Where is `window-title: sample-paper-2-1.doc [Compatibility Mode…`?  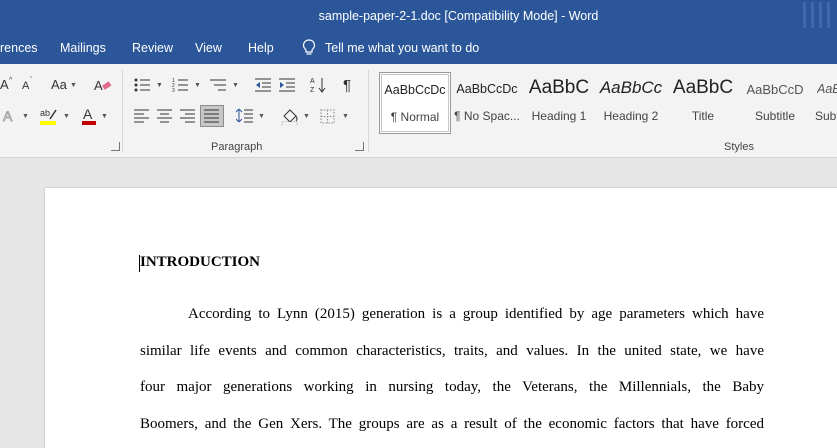 window-title: sample-paper-2-1.doc [Compatibility Mode… is located at coordinates (458, 16).